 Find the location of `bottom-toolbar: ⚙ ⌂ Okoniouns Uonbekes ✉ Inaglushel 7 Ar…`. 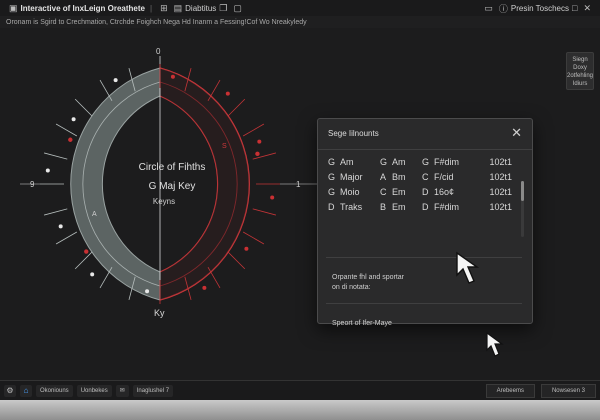

bottom-toolbar: ⚙ ⌂ Okoniouns Uonbekes ✉ Inaglushel 7 Ar… is located at coordinates (300, 390).